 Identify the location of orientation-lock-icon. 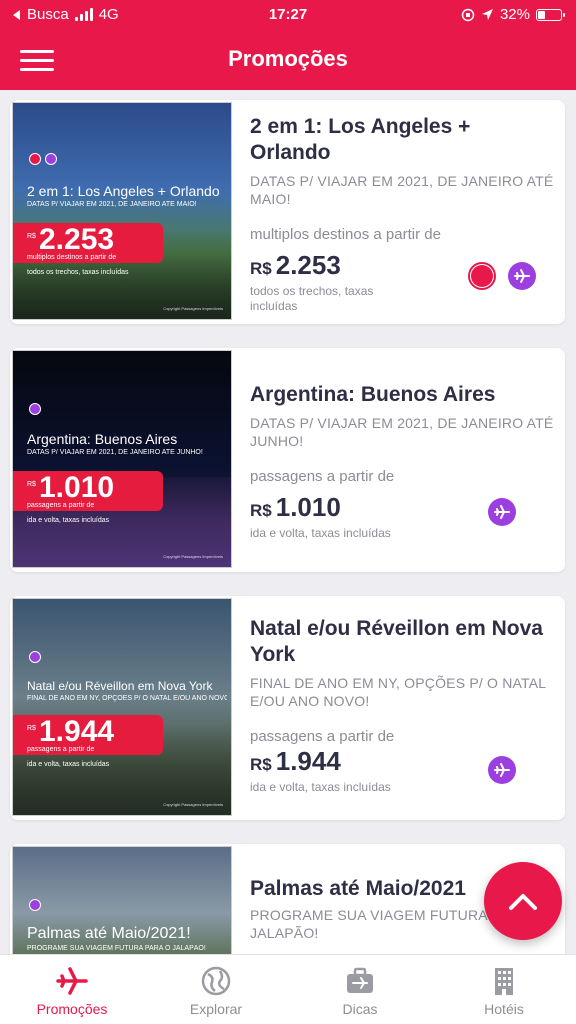
(468, 14).